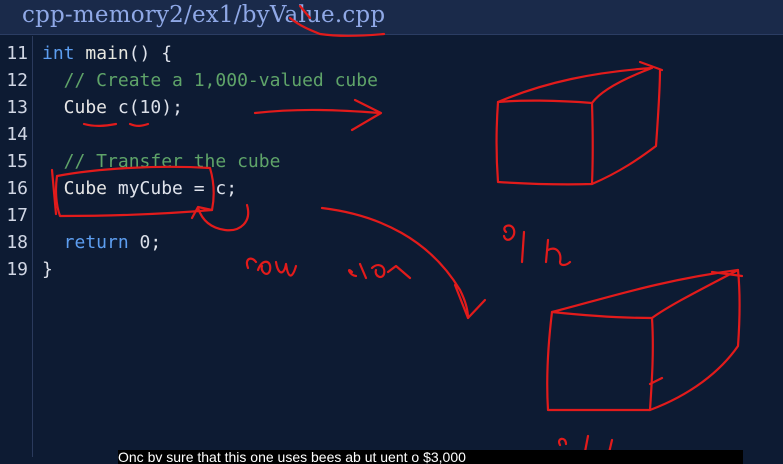 This screenshot has width=783, height=464. I want to click on code-token: ;, so click(156, 242).